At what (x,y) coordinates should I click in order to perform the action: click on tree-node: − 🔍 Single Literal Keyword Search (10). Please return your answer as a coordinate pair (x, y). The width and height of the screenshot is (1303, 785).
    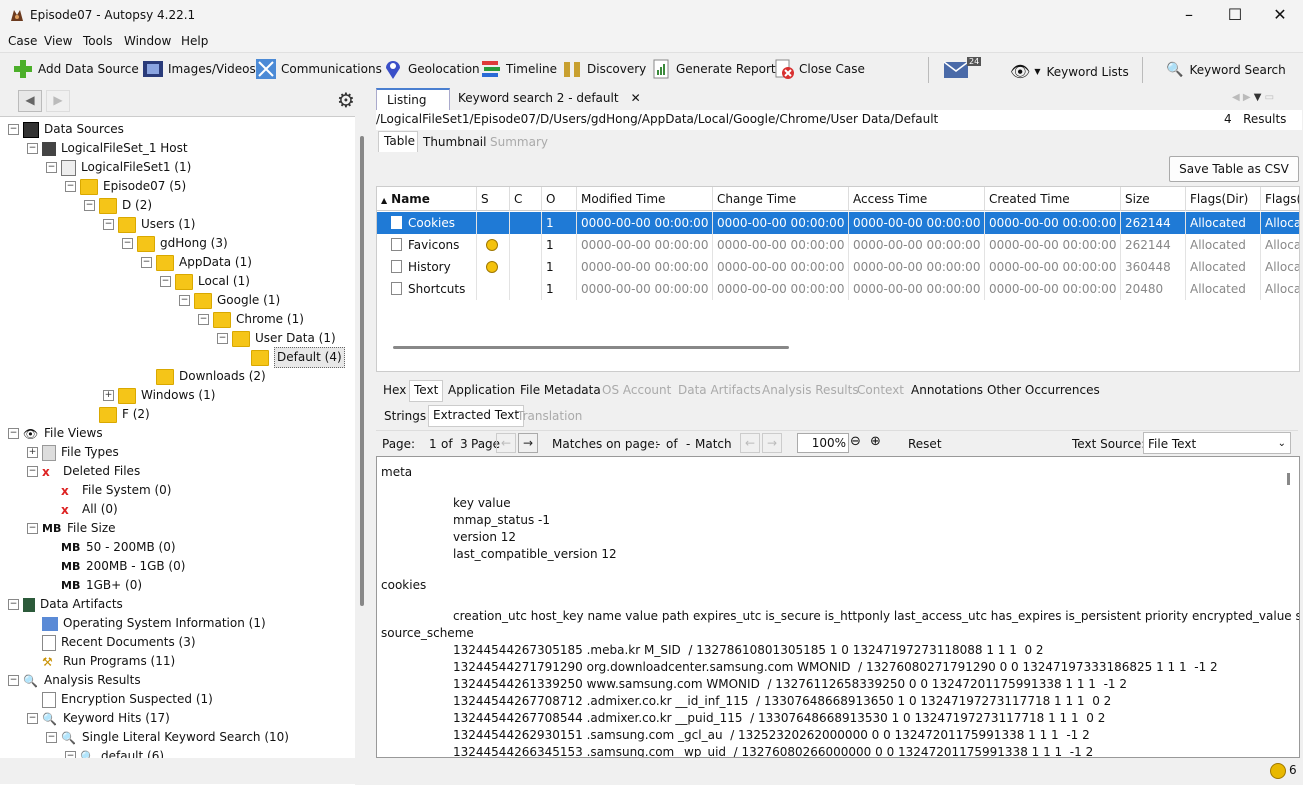
    Looking at the image, I should click on (167, 737).